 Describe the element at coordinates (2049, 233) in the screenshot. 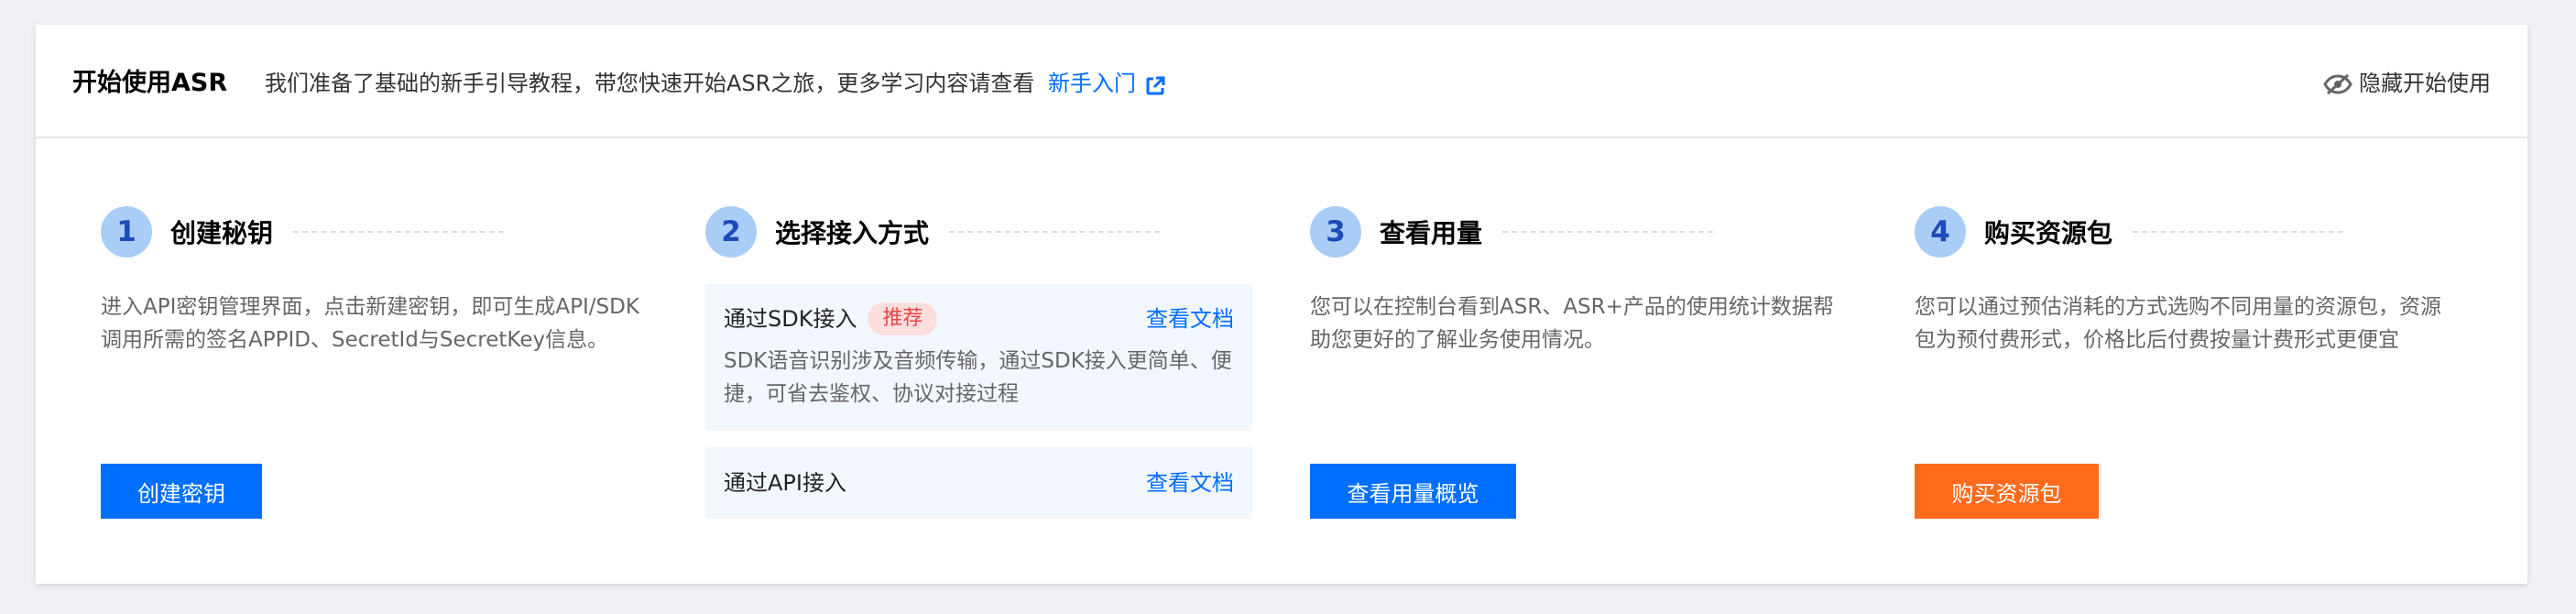

I see `step-title: 购买资源包` at that location.